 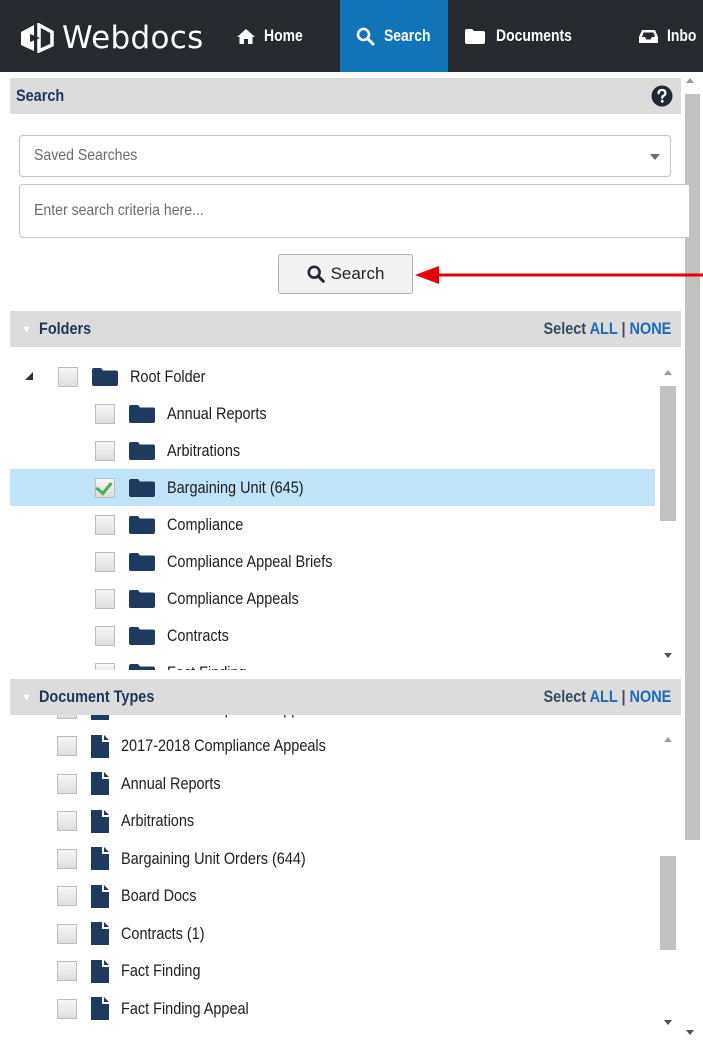 What do you see at coordinates (650, 328) in the screenshot?
I see `folders-select-none-link: NONE` at bounding box center [650, 328].